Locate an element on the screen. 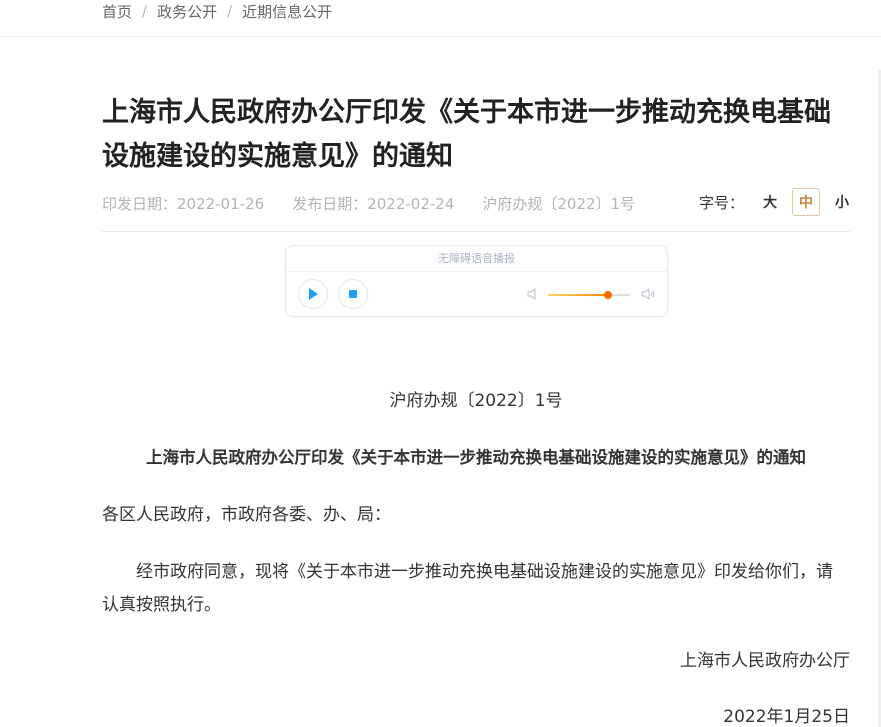 The width and height of the screenshot is (881, 727). publish-date: 发布日期：2022-02-24 is located at coordinates (373, 203).